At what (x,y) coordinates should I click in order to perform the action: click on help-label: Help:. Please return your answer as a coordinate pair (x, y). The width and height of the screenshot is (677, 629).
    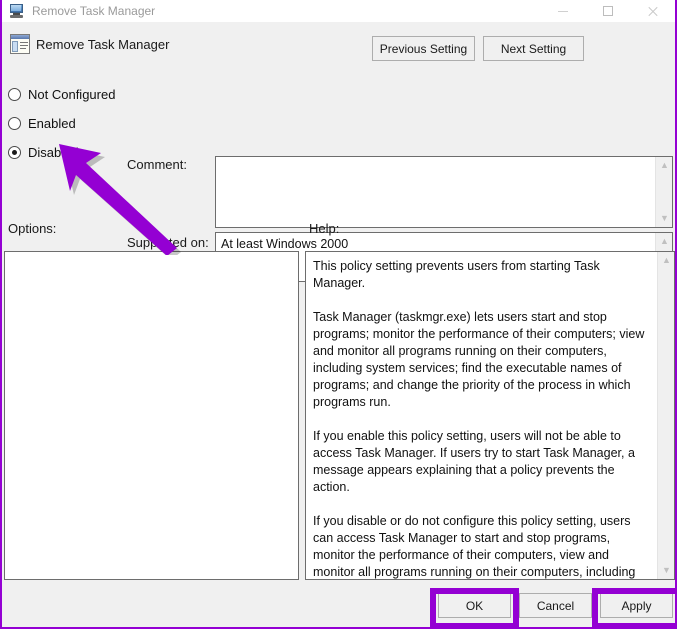
    Looking at the image, I should click on (324, 228).